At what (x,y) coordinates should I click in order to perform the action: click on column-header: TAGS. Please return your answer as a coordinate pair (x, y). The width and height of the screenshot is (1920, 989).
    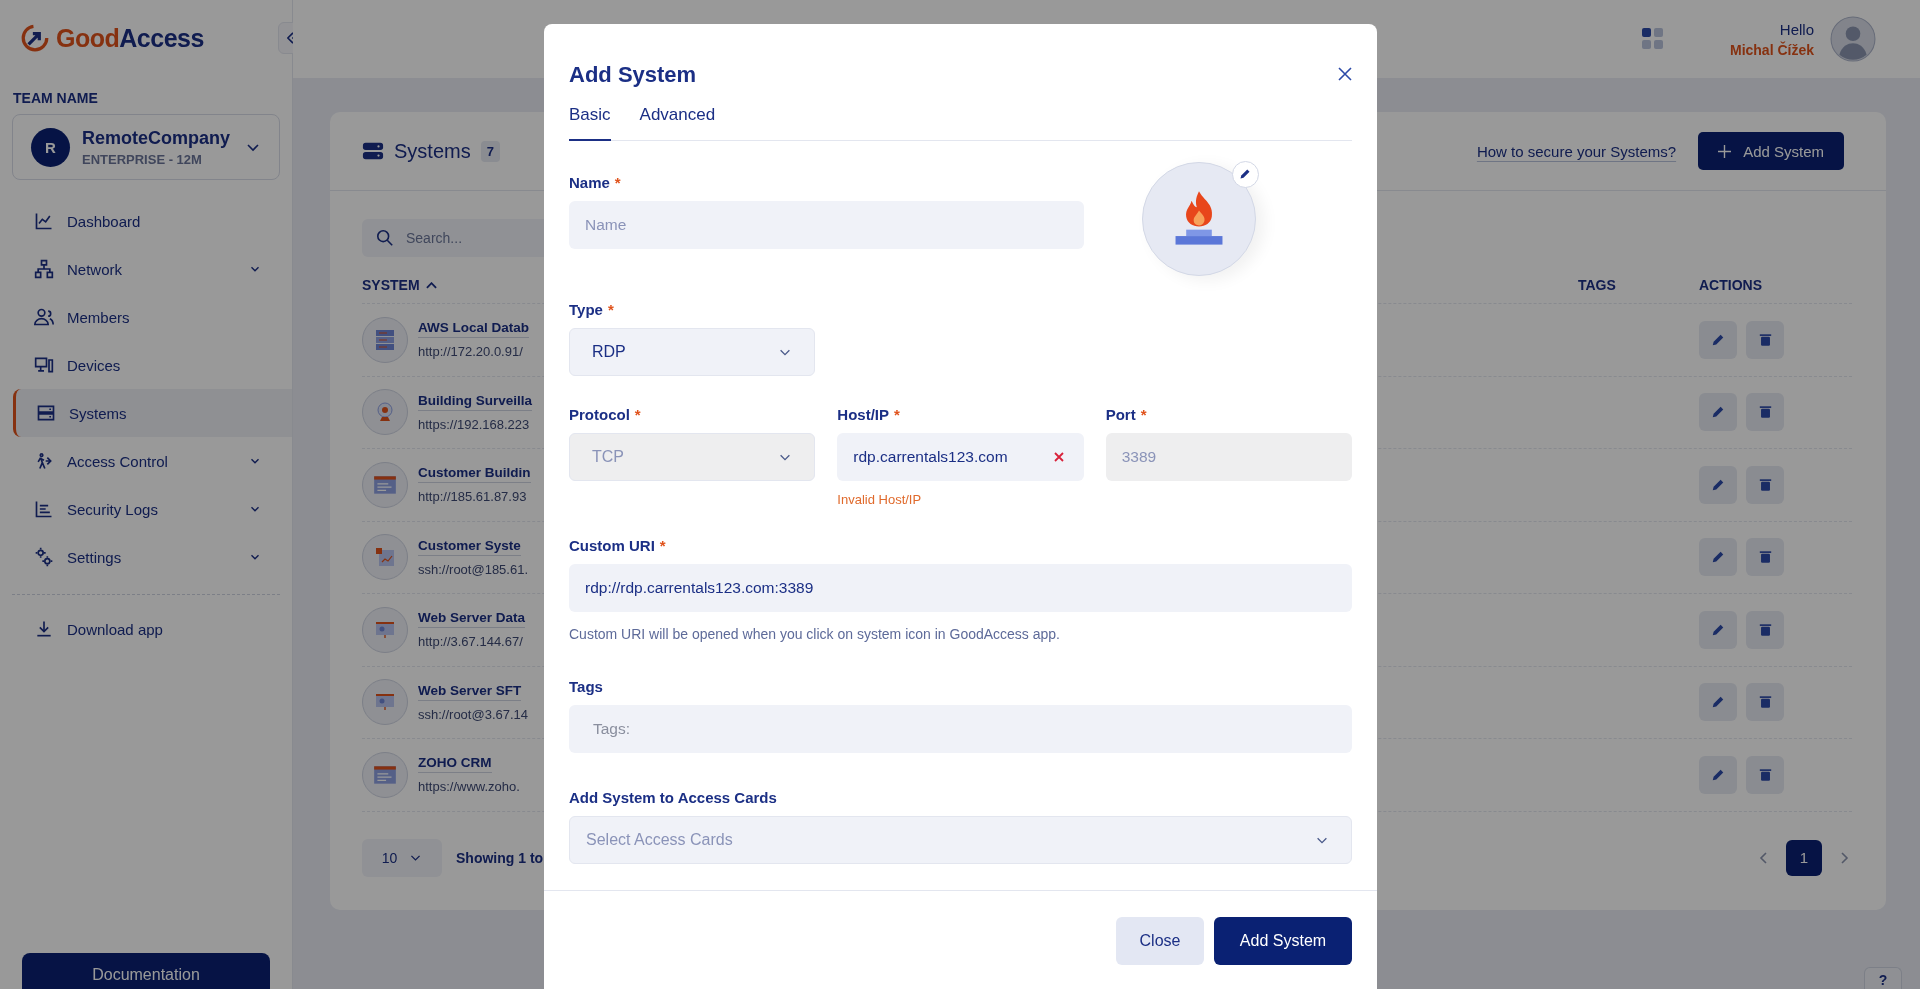
    Looking at the image, I should click on (1597, 285).